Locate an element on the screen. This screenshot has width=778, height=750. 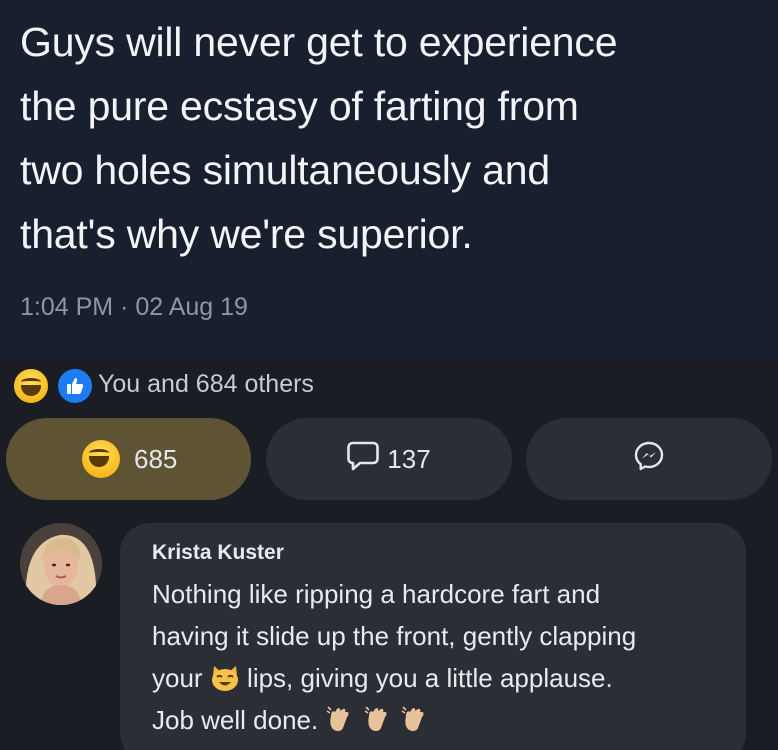
reaction-summary: You and 684 others is located at coordinates (162, 384).